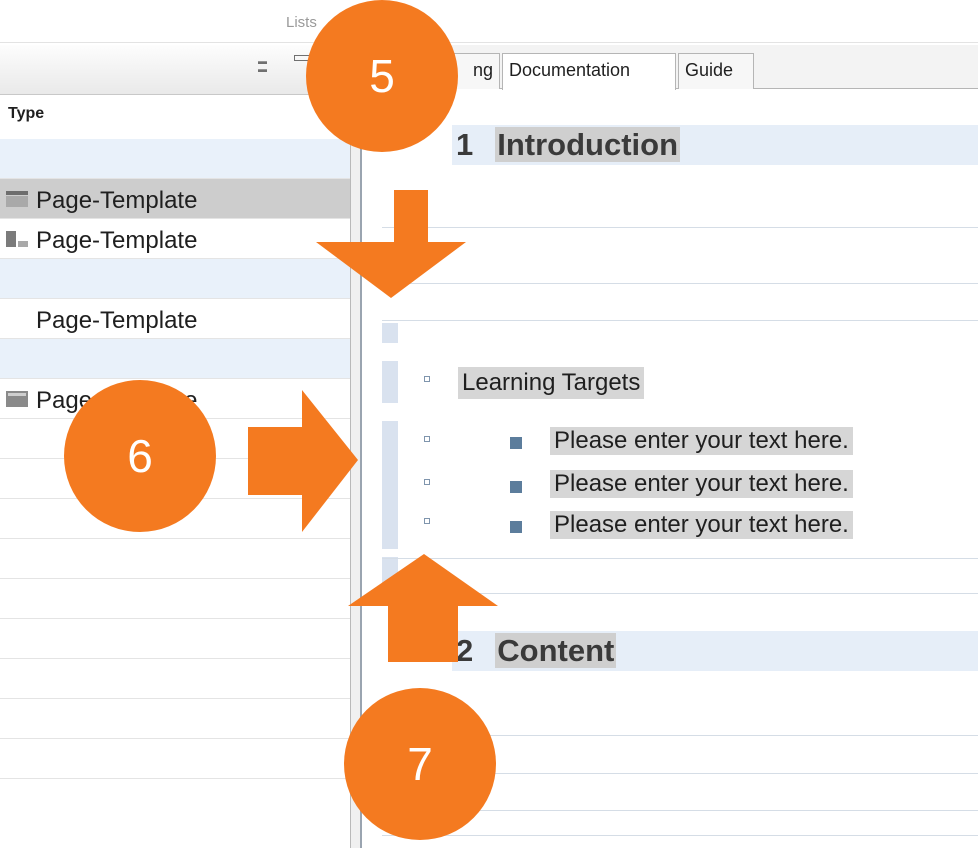  What do you see at coordinates (303, 461) in the screenshot?
I see `arrow-right-icon` at bounding box center [303, 461].